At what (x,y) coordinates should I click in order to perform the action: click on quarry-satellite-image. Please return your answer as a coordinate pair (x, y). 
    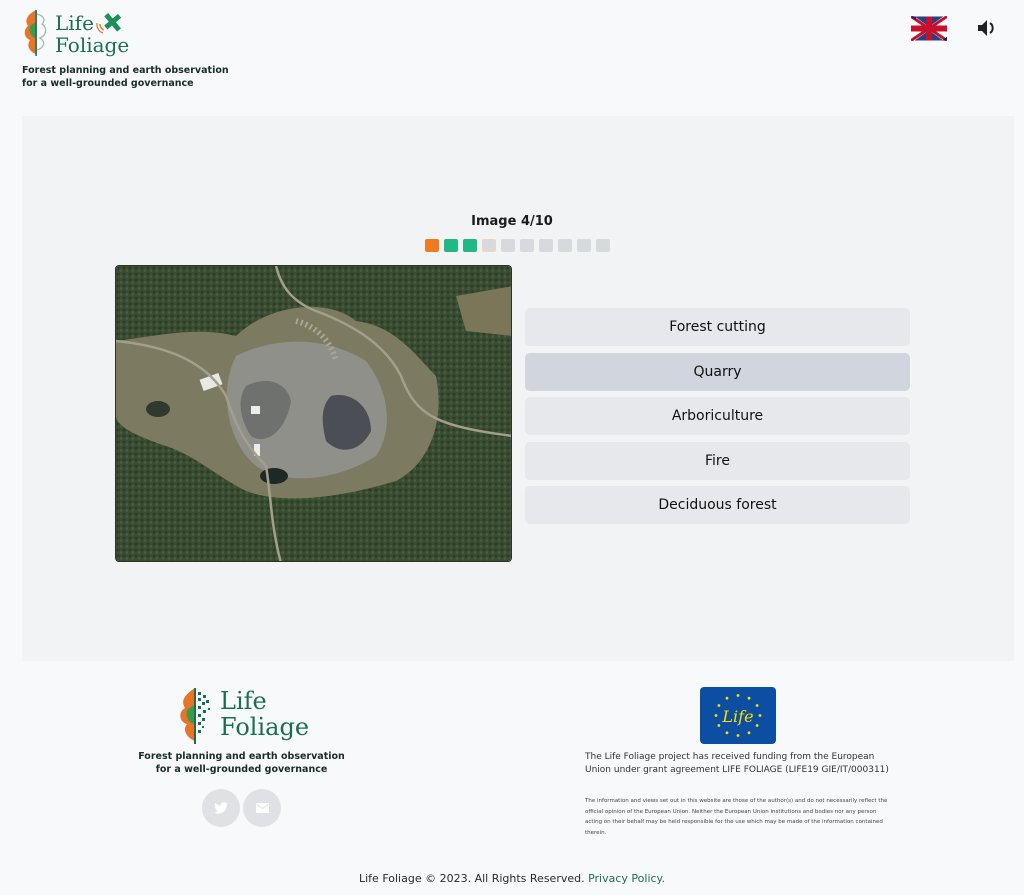
    Looking at the image, I should click on (313, 413).